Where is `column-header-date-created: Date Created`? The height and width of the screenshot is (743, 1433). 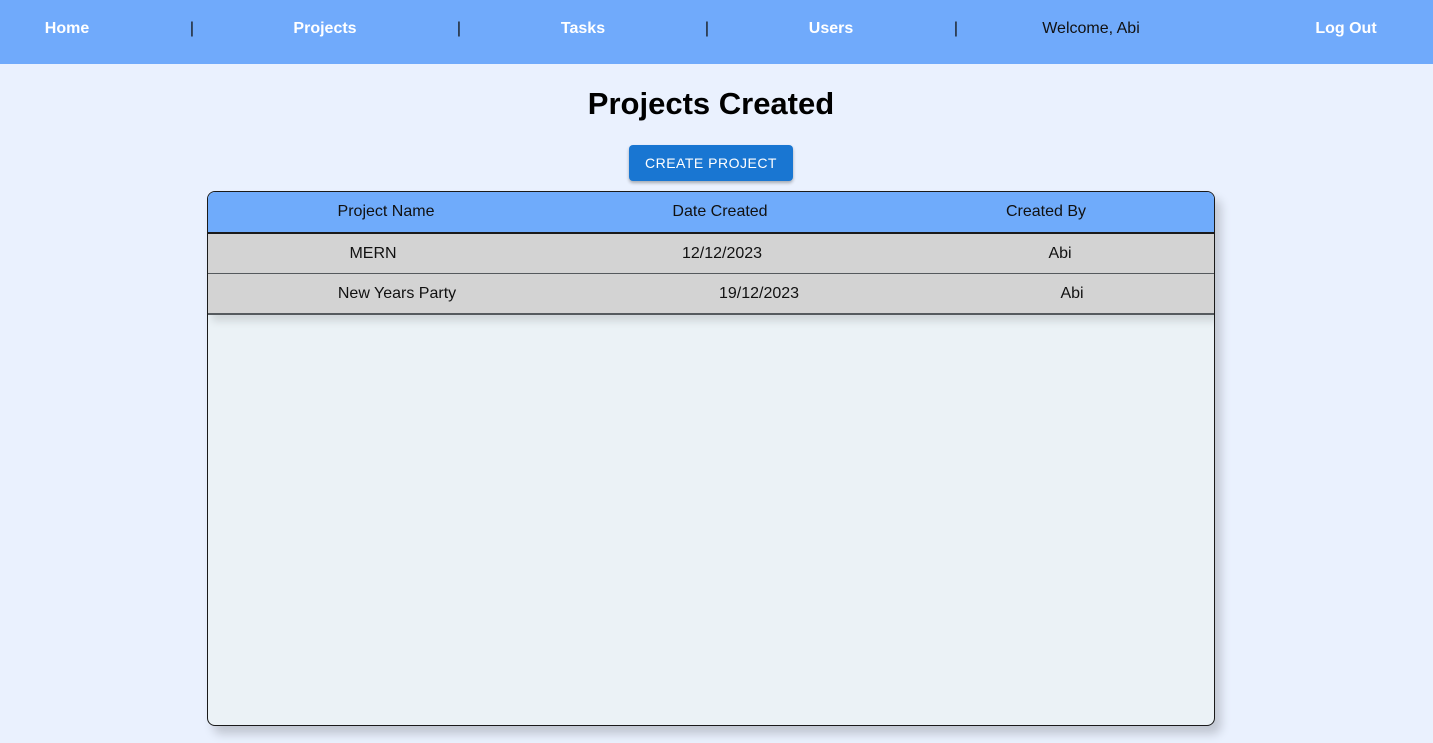 column-header-date-created: Date Created is located at coordinates (720, 211).